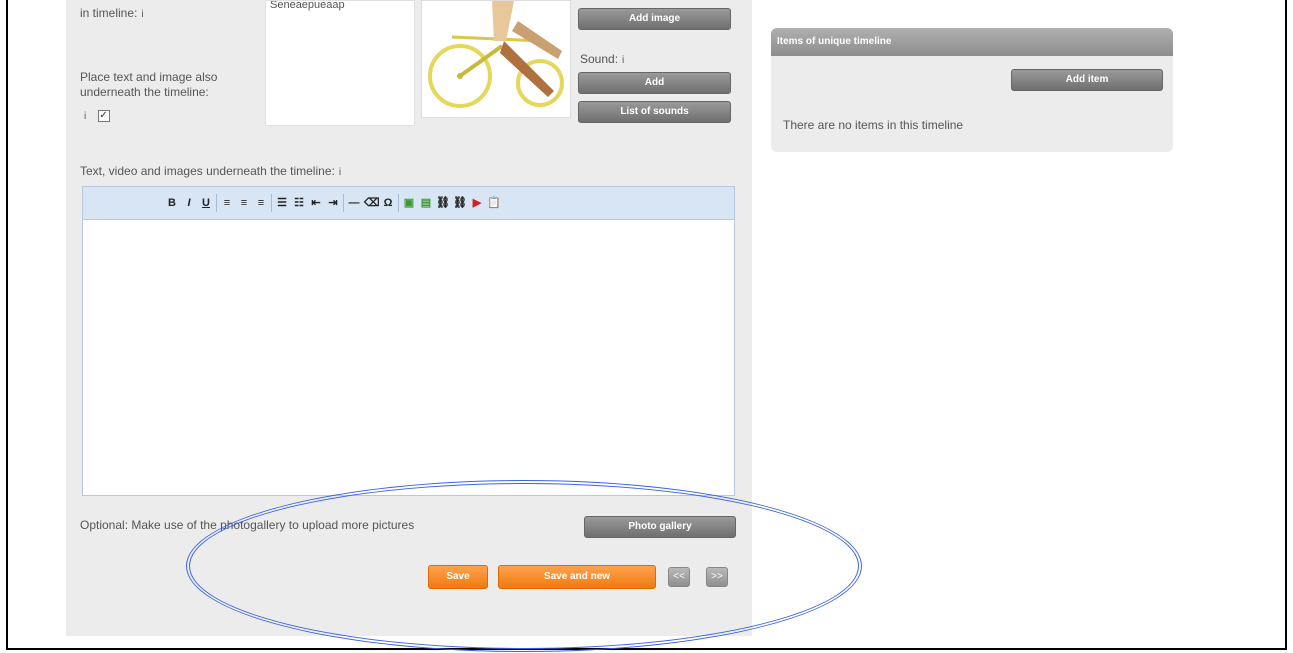 The width and height of the screenshot is (1293, 653). I want to click on save-and-new-button: Save and new, so click(577, 577).